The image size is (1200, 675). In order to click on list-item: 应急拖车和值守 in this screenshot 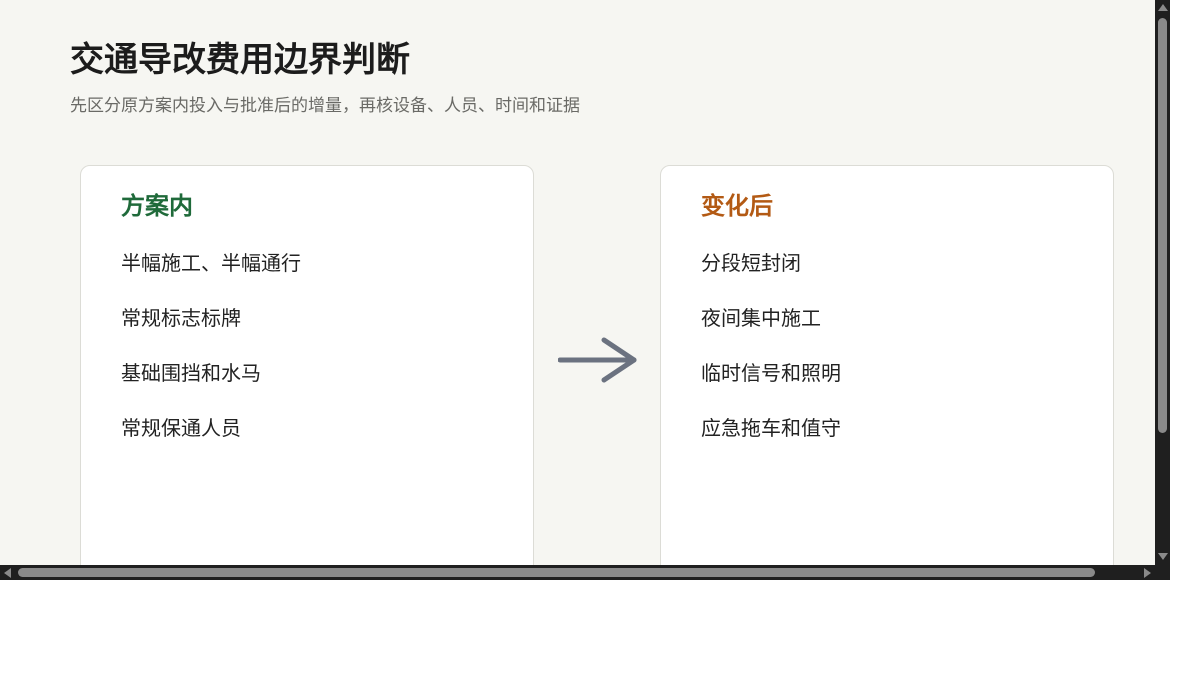, I will do `click(771, 428)`.